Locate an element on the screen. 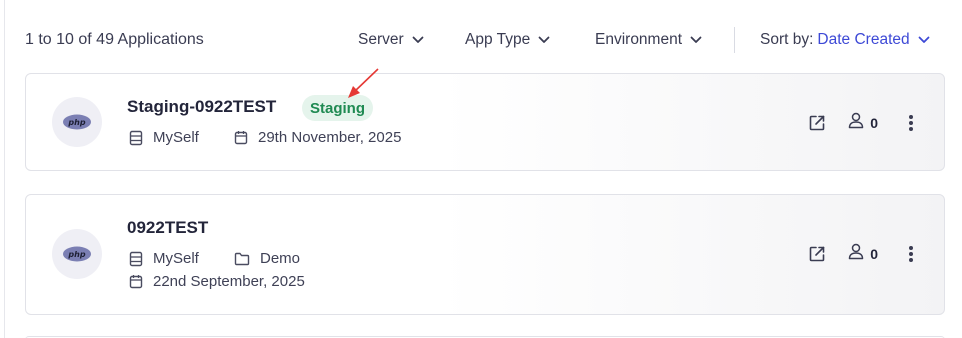 This screenshot has height=338, width=962. app-type-filter-label: App Type is located at coordinates (498, 39).